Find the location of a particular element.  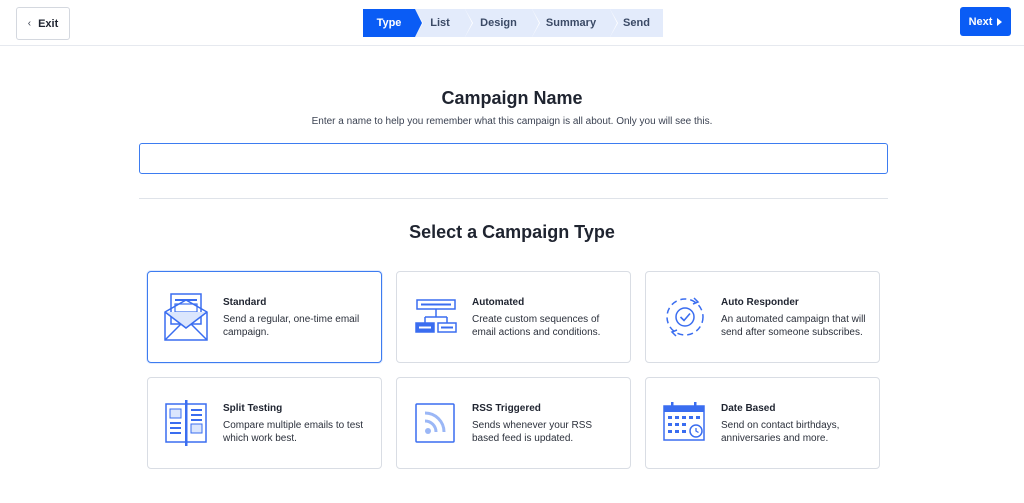

next-button: Next is located at coordinates (985, 21).